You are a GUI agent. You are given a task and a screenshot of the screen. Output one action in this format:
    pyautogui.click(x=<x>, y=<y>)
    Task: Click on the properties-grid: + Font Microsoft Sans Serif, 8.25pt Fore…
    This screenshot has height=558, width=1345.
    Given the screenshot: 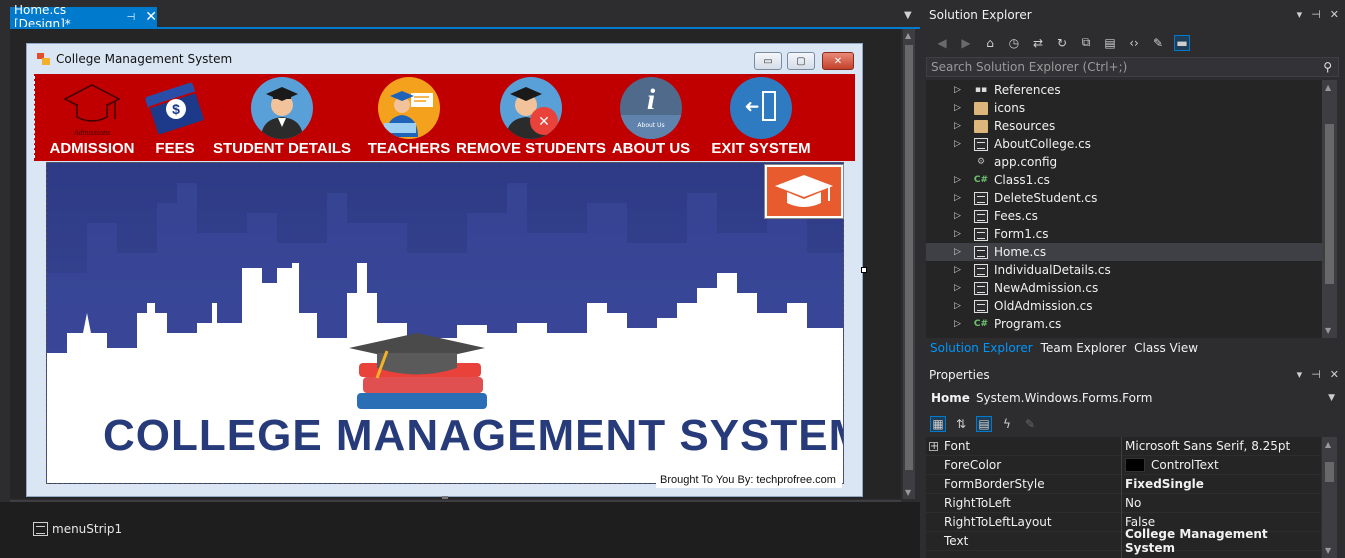 What is the action you would take?
    pyautogui.click(x=1123, y=497)
    